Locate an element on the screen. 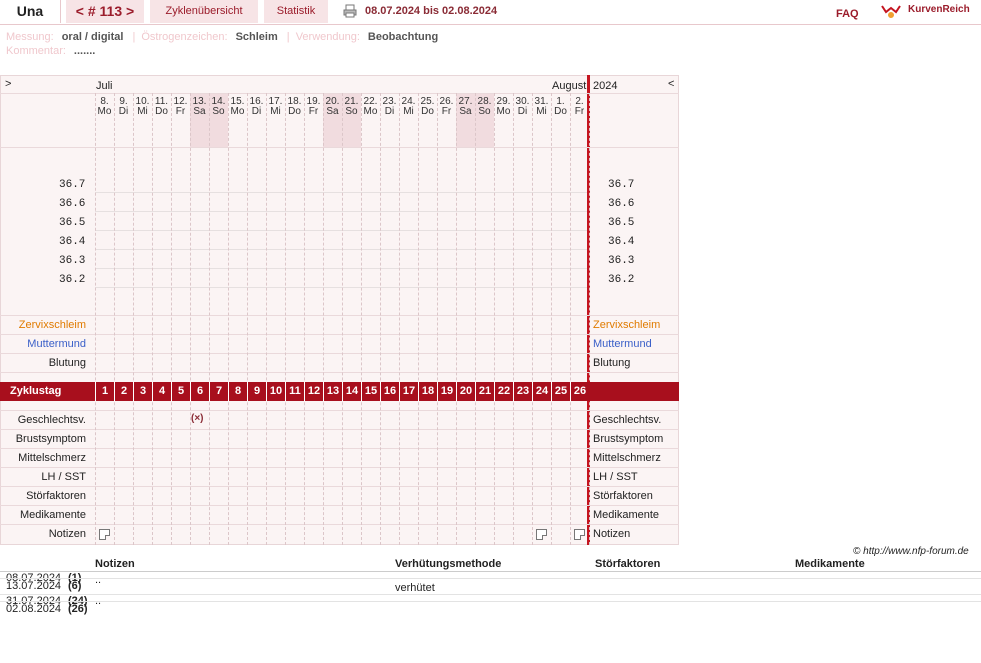  user-name: Una is located at coordinates (30, 11).